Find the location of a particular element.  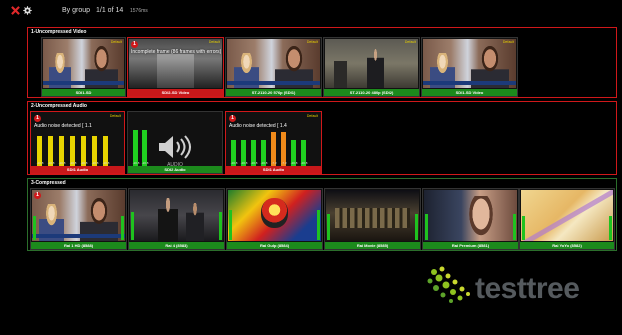

tile-caption: ST-2110-20 576p (SDI1) is located at coordinates (273, 92).